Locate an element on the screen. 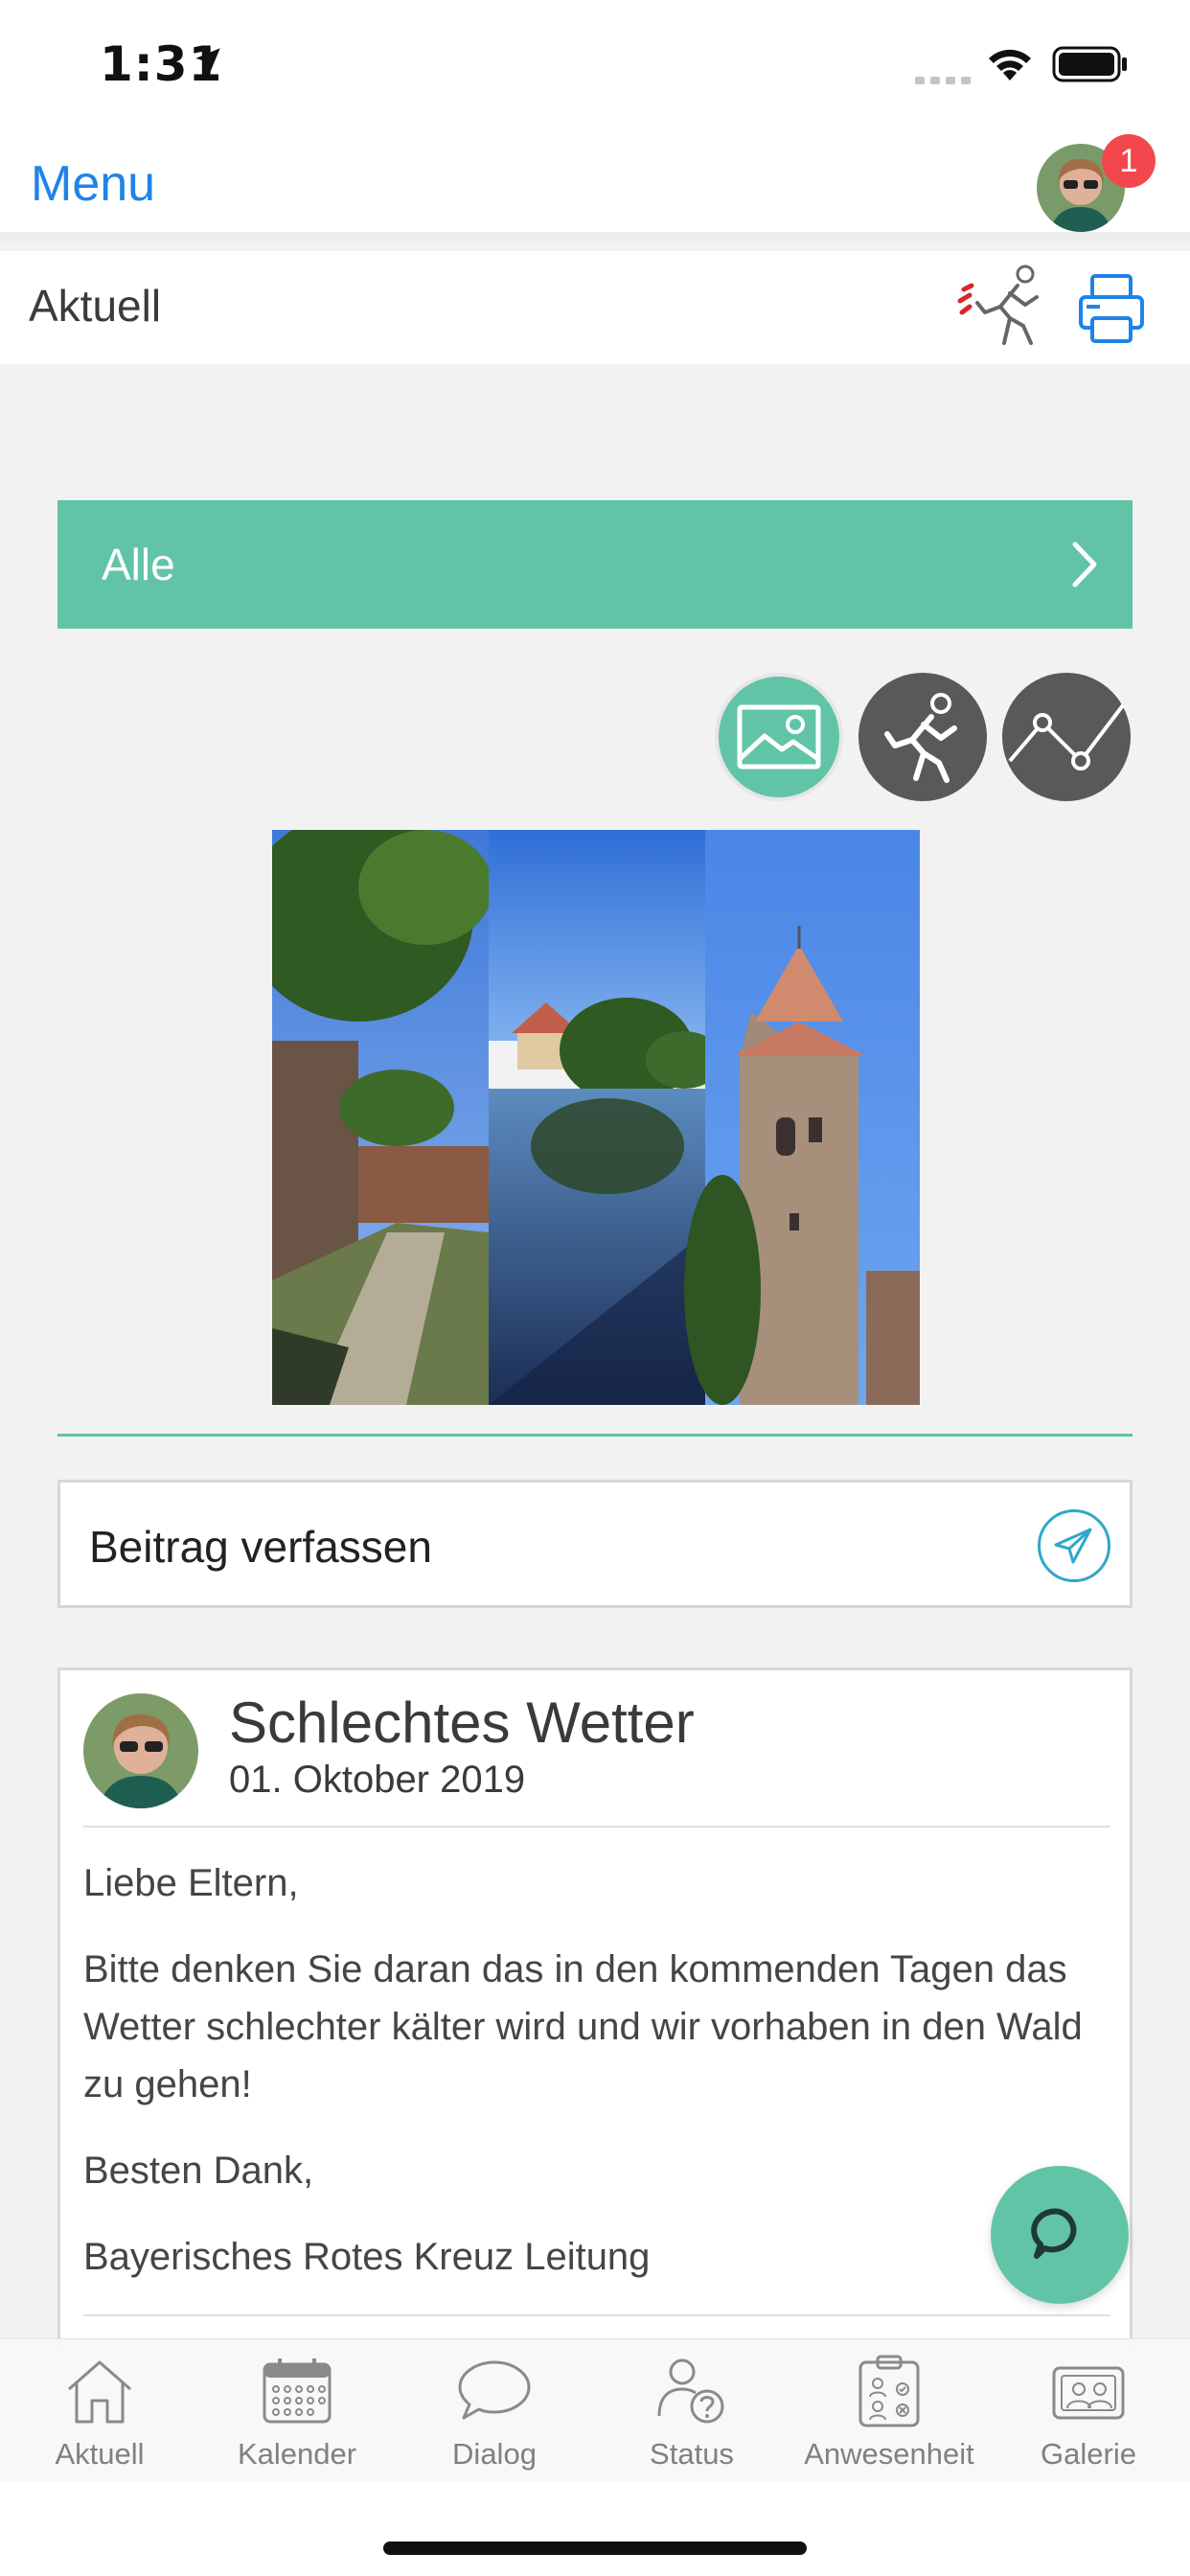 This screenshot has height=2576, width=1190. printer-icon is located at coordinates (1111, 308).